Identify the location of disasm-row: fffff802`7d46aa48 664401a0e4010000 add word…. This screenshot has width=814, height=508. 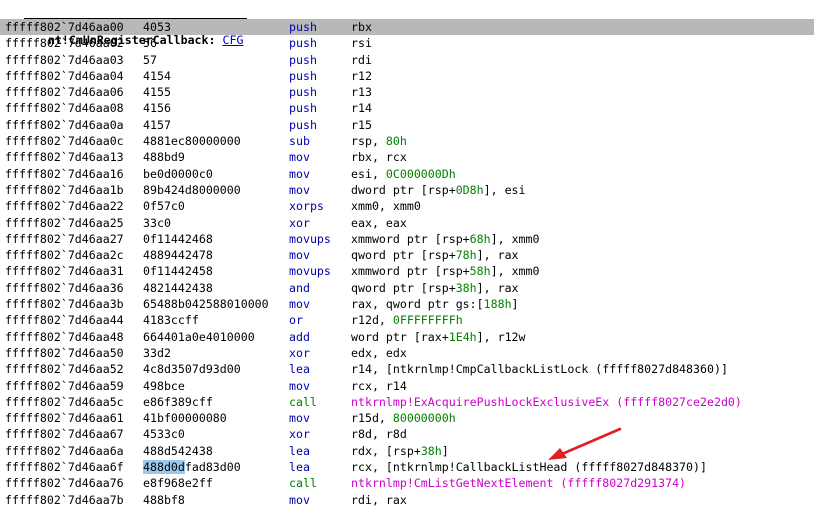
(407, 337).